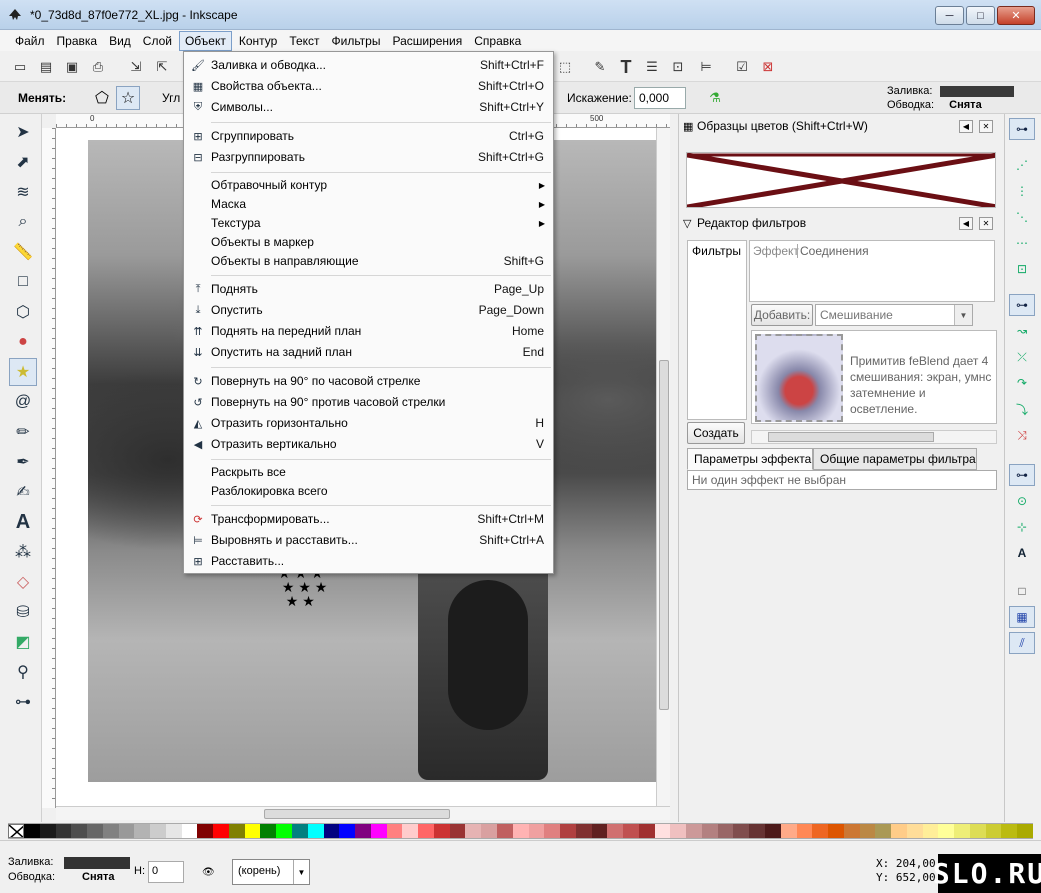  I want to click on snap-center-icon: ⤨, so click(1022, 435).